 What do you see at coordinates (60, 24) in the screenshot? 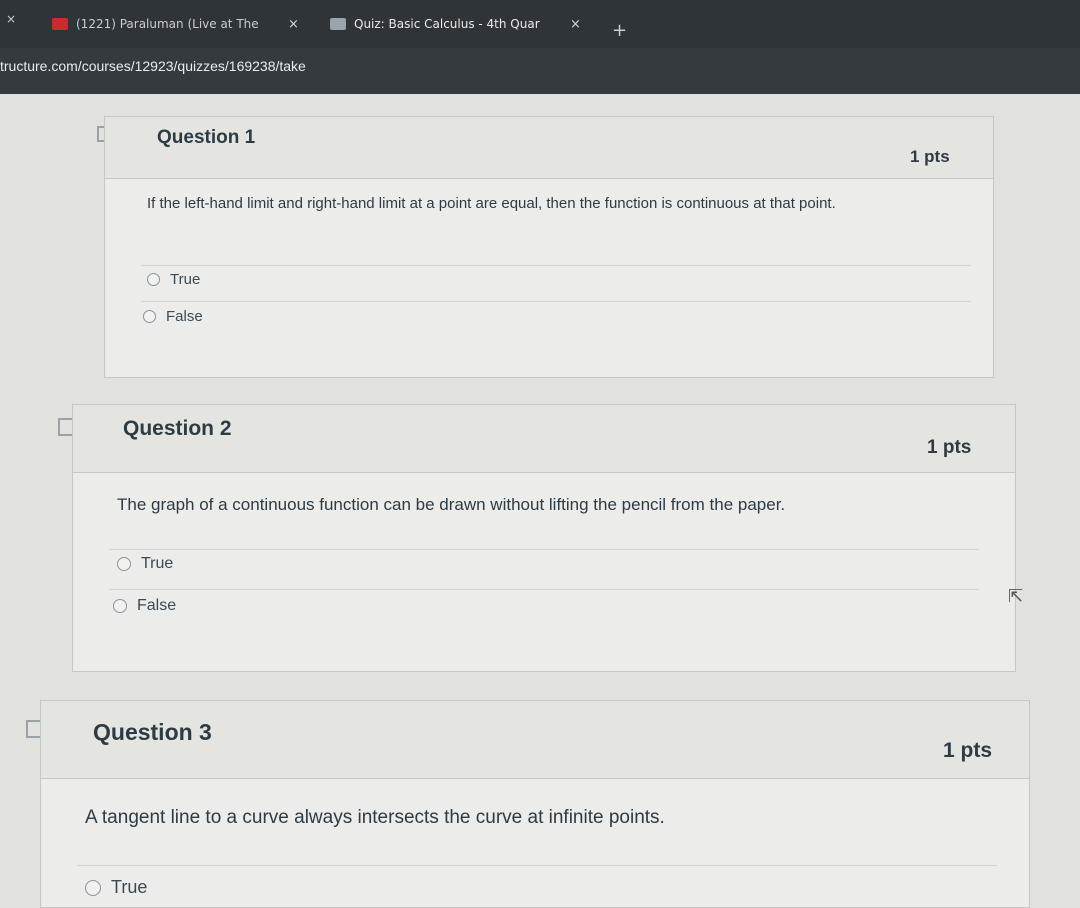
I see `youtube-icon` at bounding box center [60, 24].